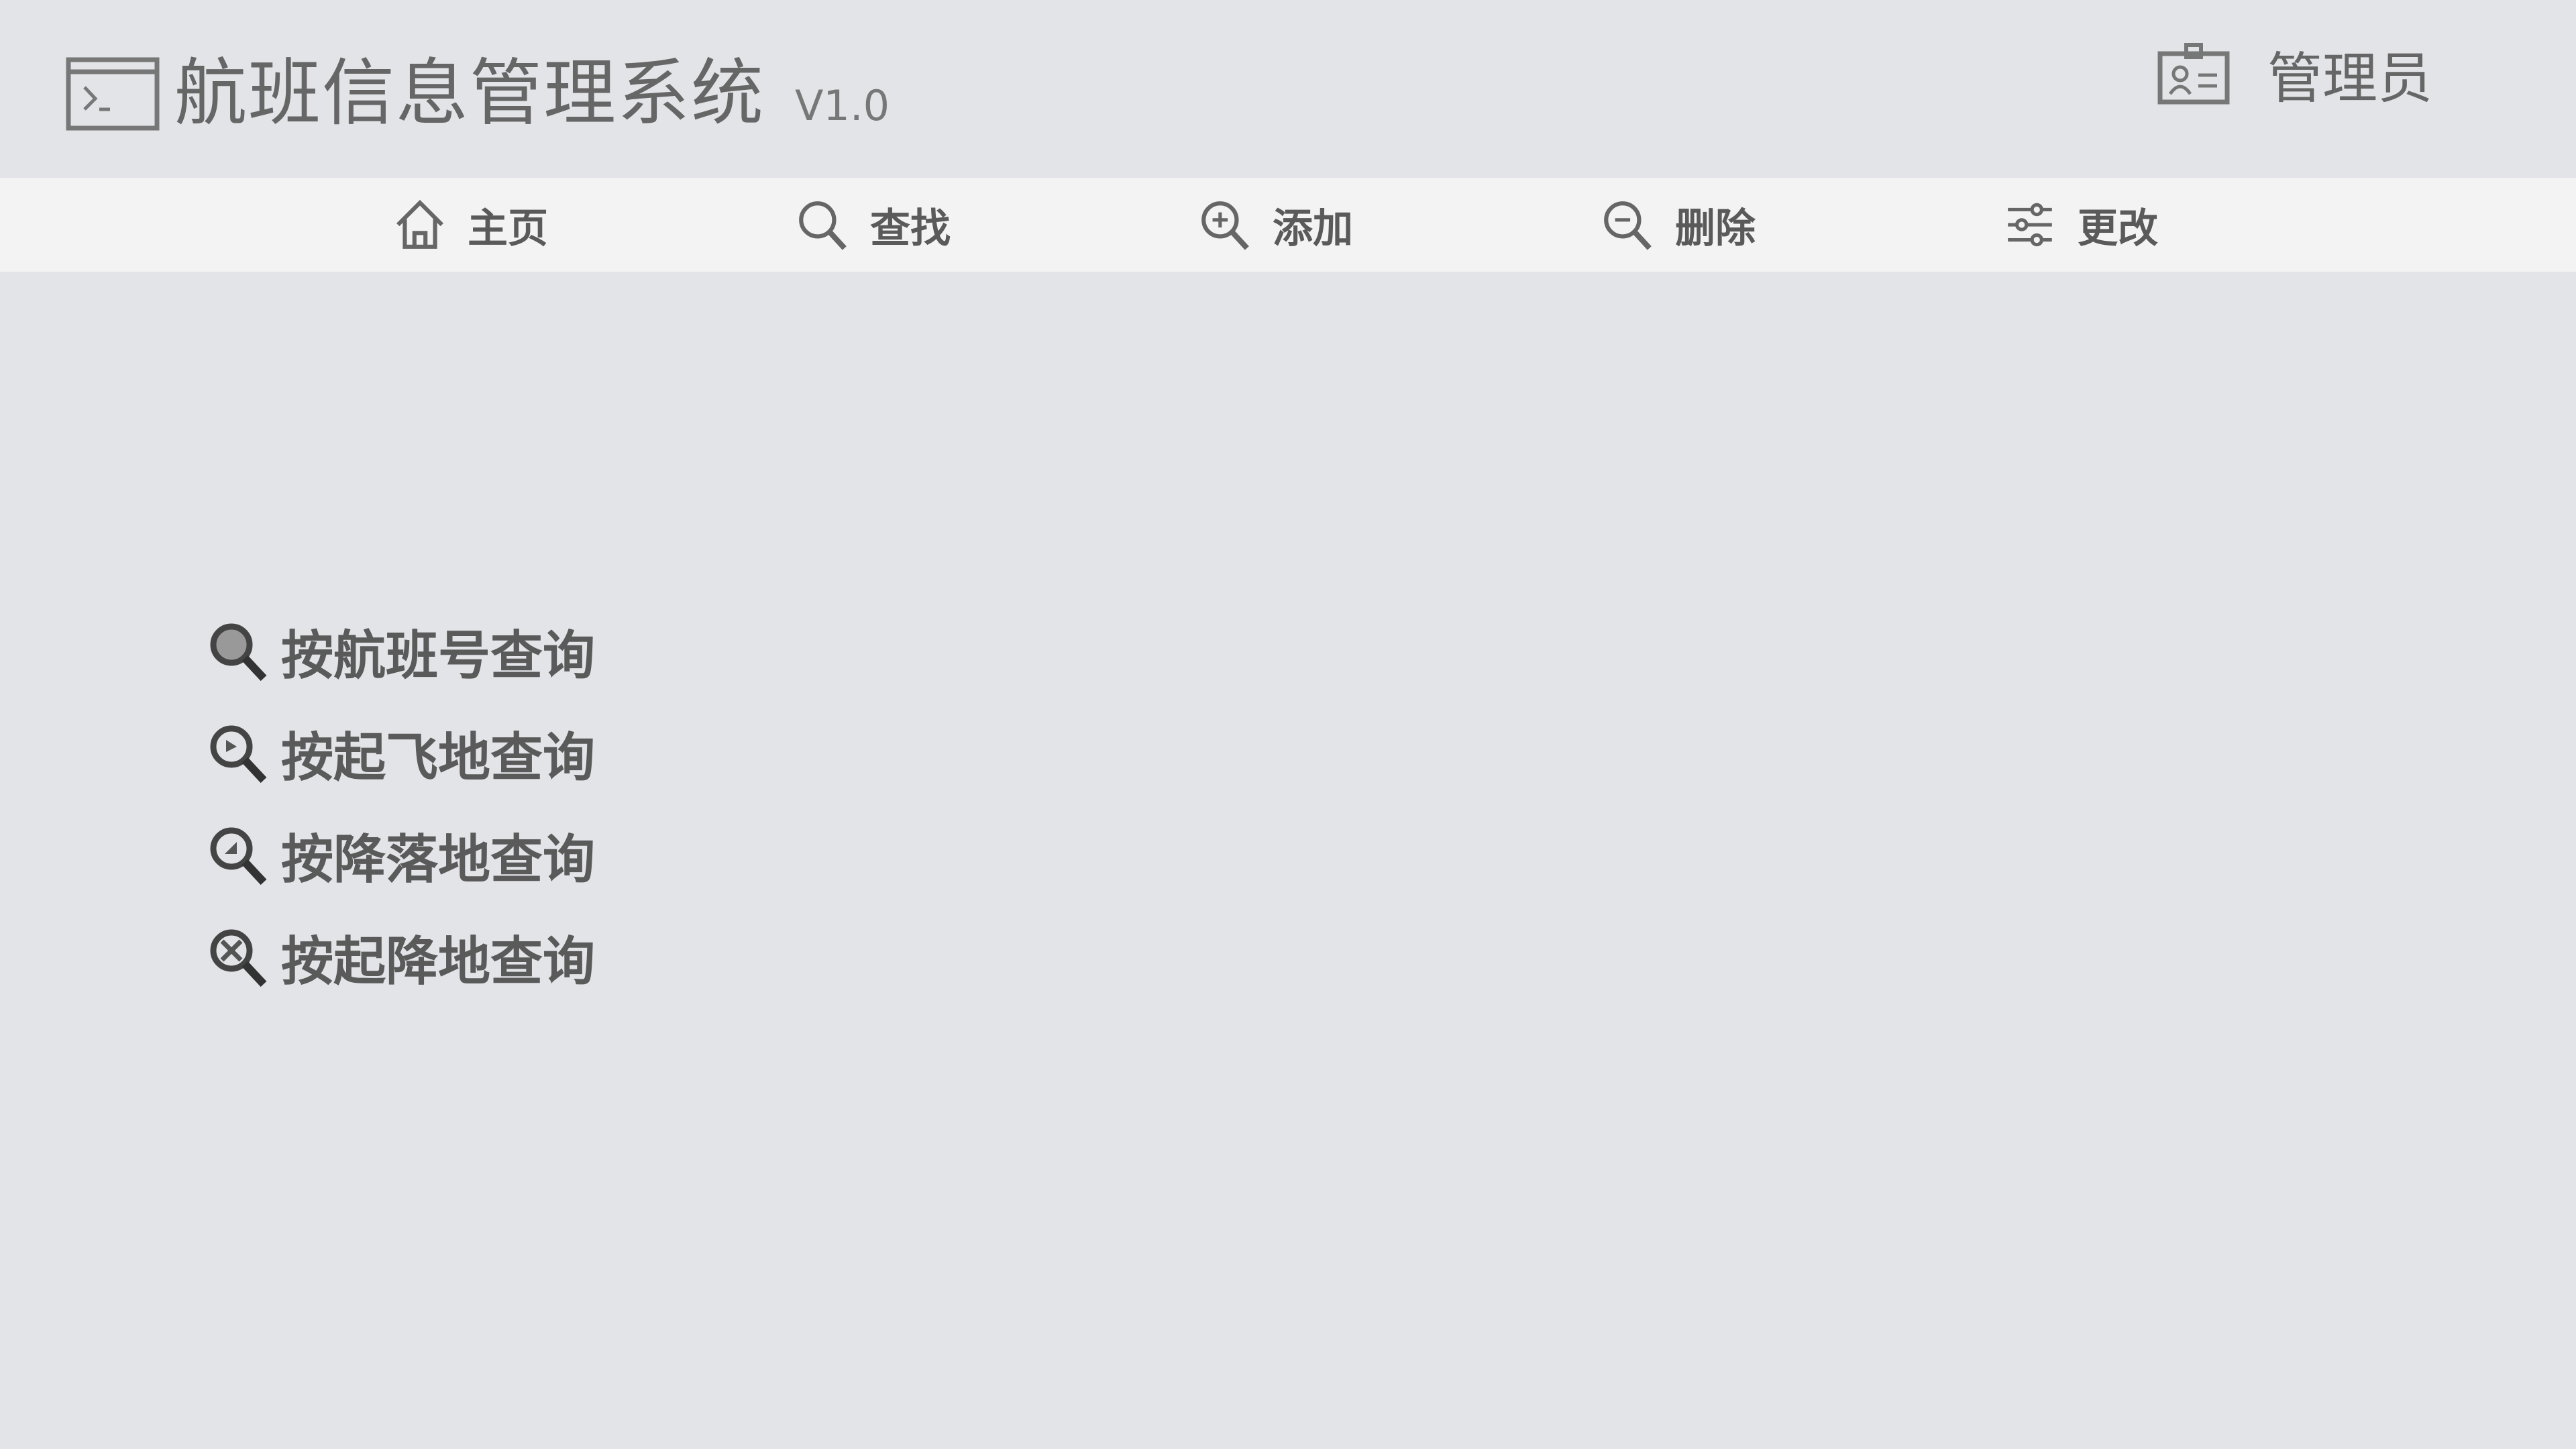 This screenshot has height=1449, width=2576. What do you see at coordinates (1225, 225) in the screenshot?
I see `zoom-in-icon` at bounding box center [1225, 225].